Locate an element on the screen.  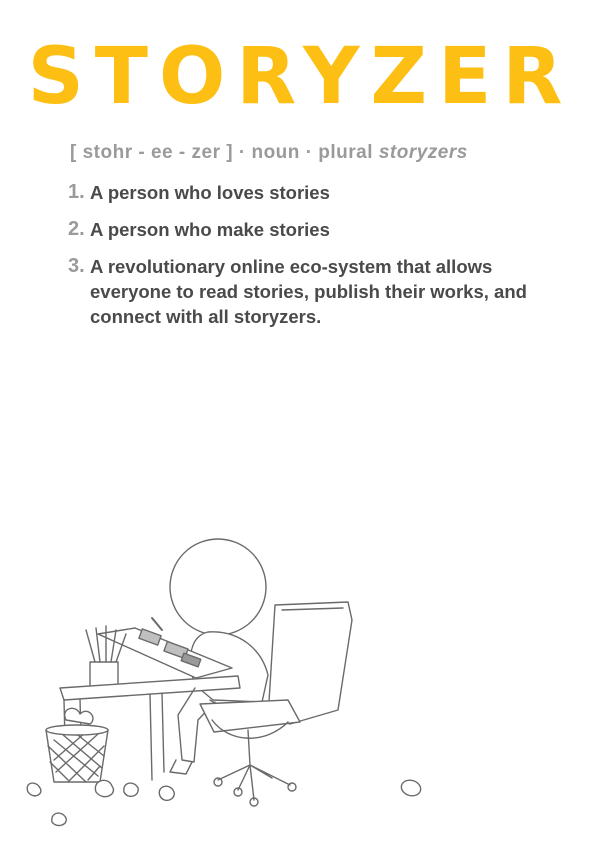
phonetic: [ stohr - ee - zer ] is located at coordinates (152, 152).